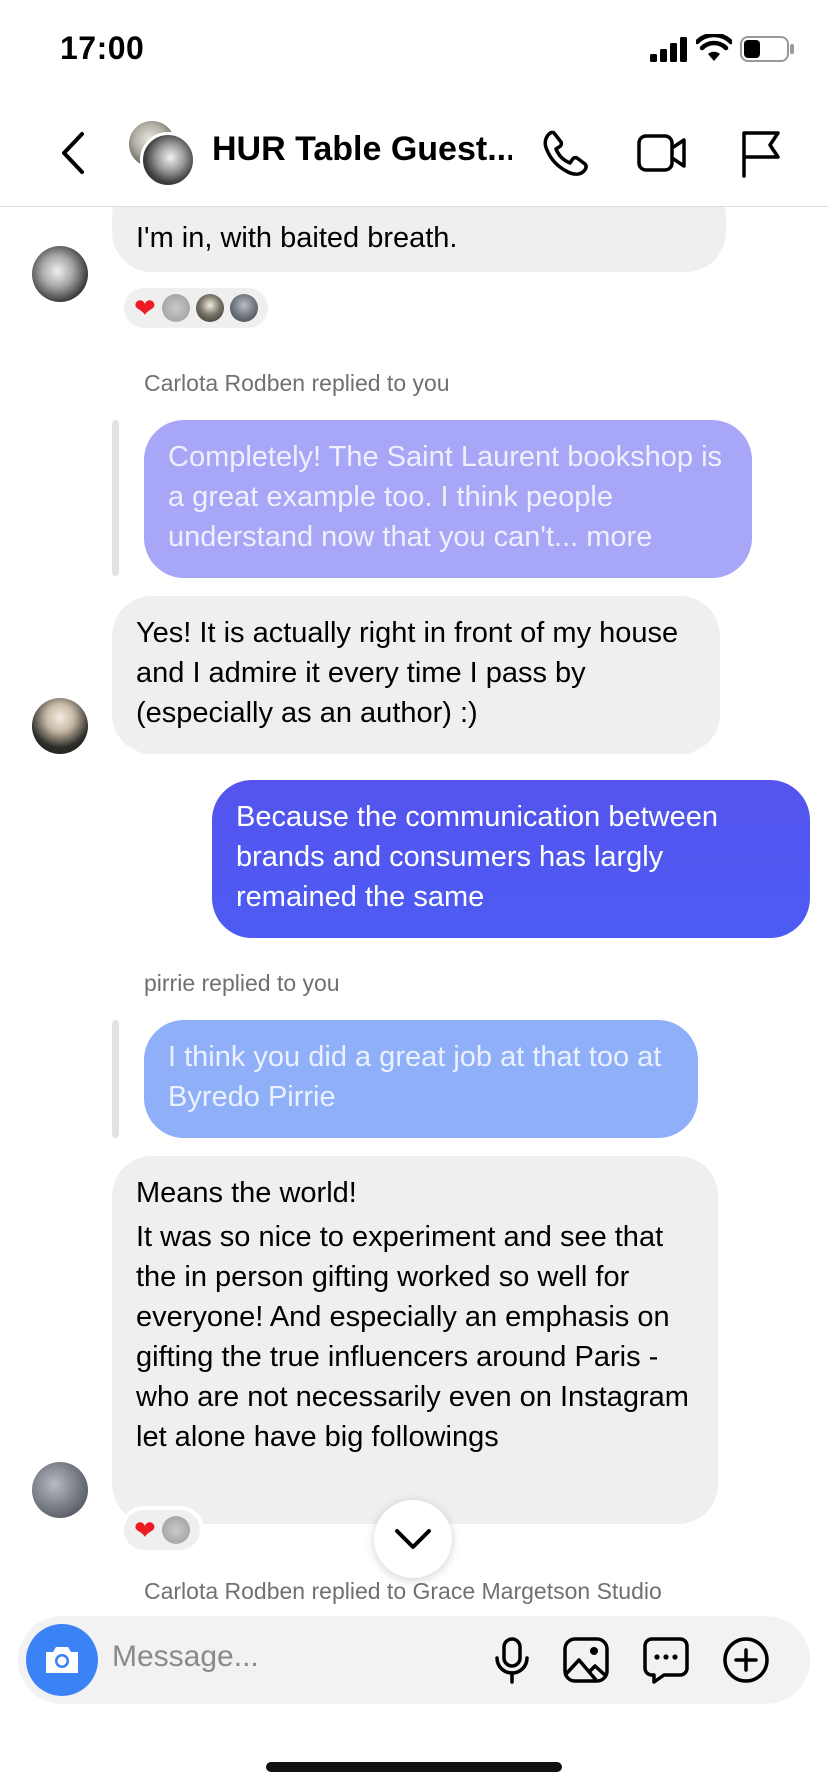  I want to click on image-icon, so click(586, 1660).